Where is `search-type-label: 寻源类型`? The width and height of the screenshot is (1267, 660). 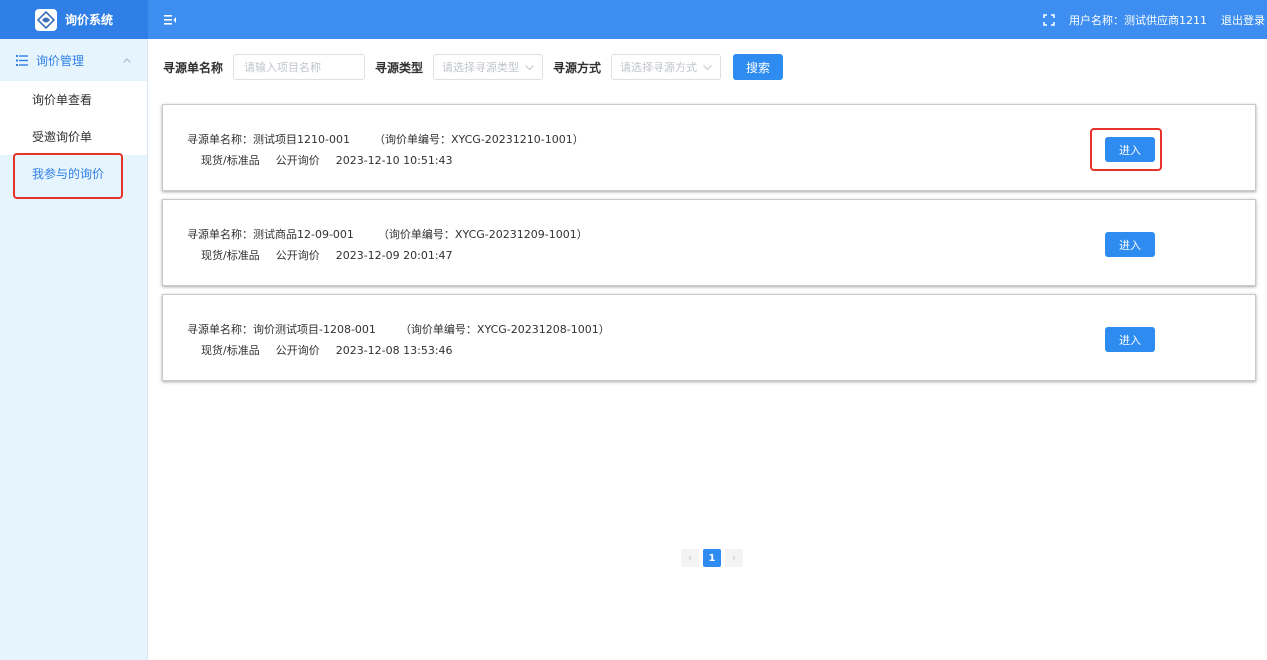 search-type-label: 寻源类型 is located at coordinates (399, 67).